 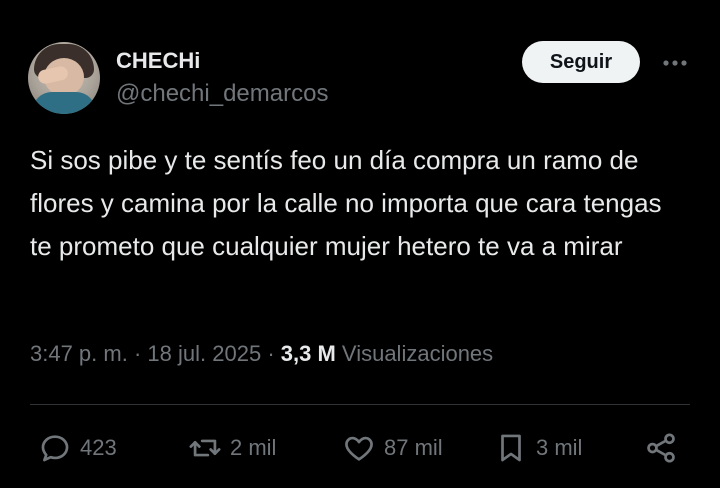 What do you see at coordinates (511, 448) in the screenshot?
I see `bookmark-icon` at bounding box center [511, 448].